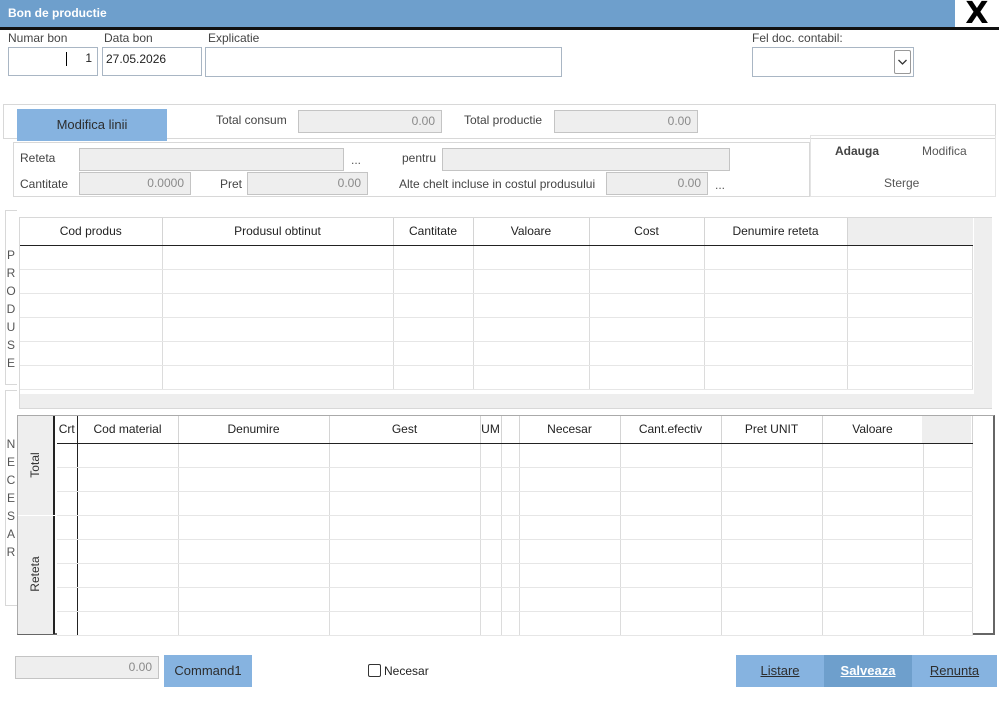  I want to click on necesar-col-header: Cod material, so click(128, 430).